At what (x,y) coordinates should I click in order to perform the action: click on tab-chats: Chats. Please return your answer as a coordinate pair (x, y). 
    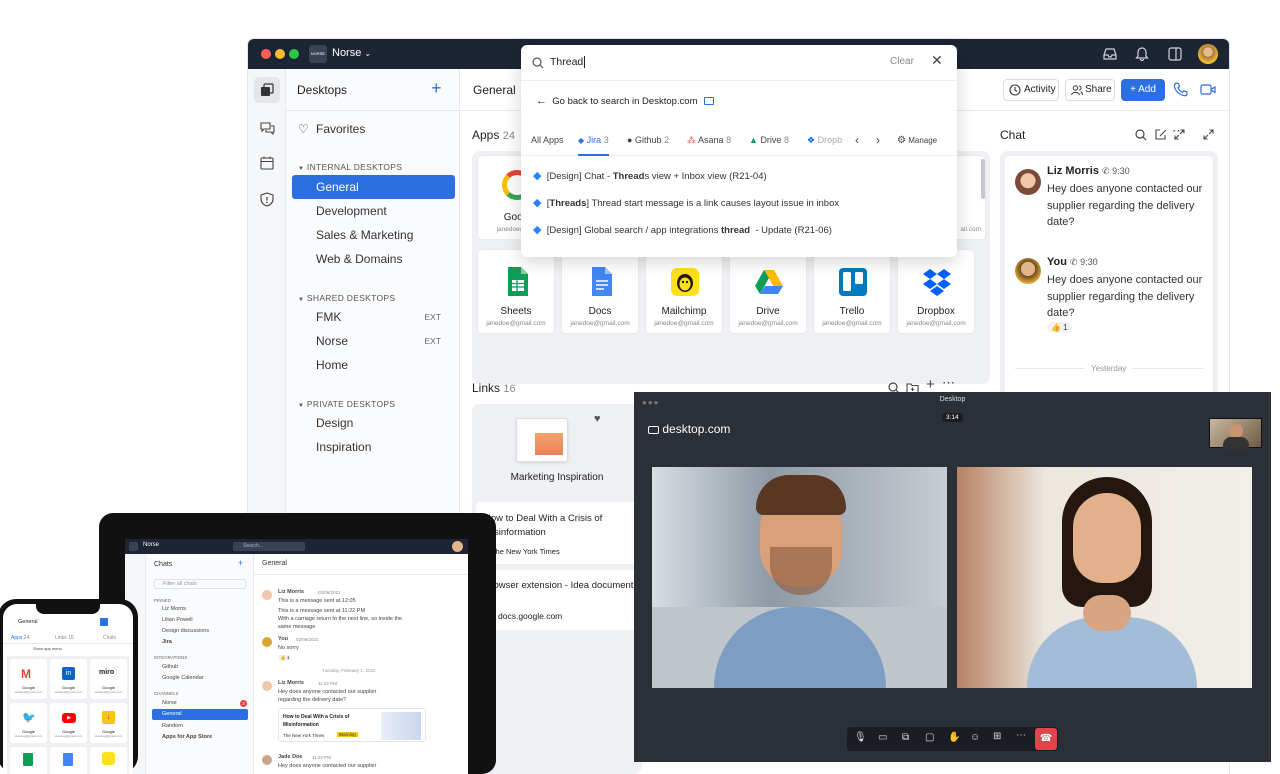
    Looking at the image, I should click on (109, 638).